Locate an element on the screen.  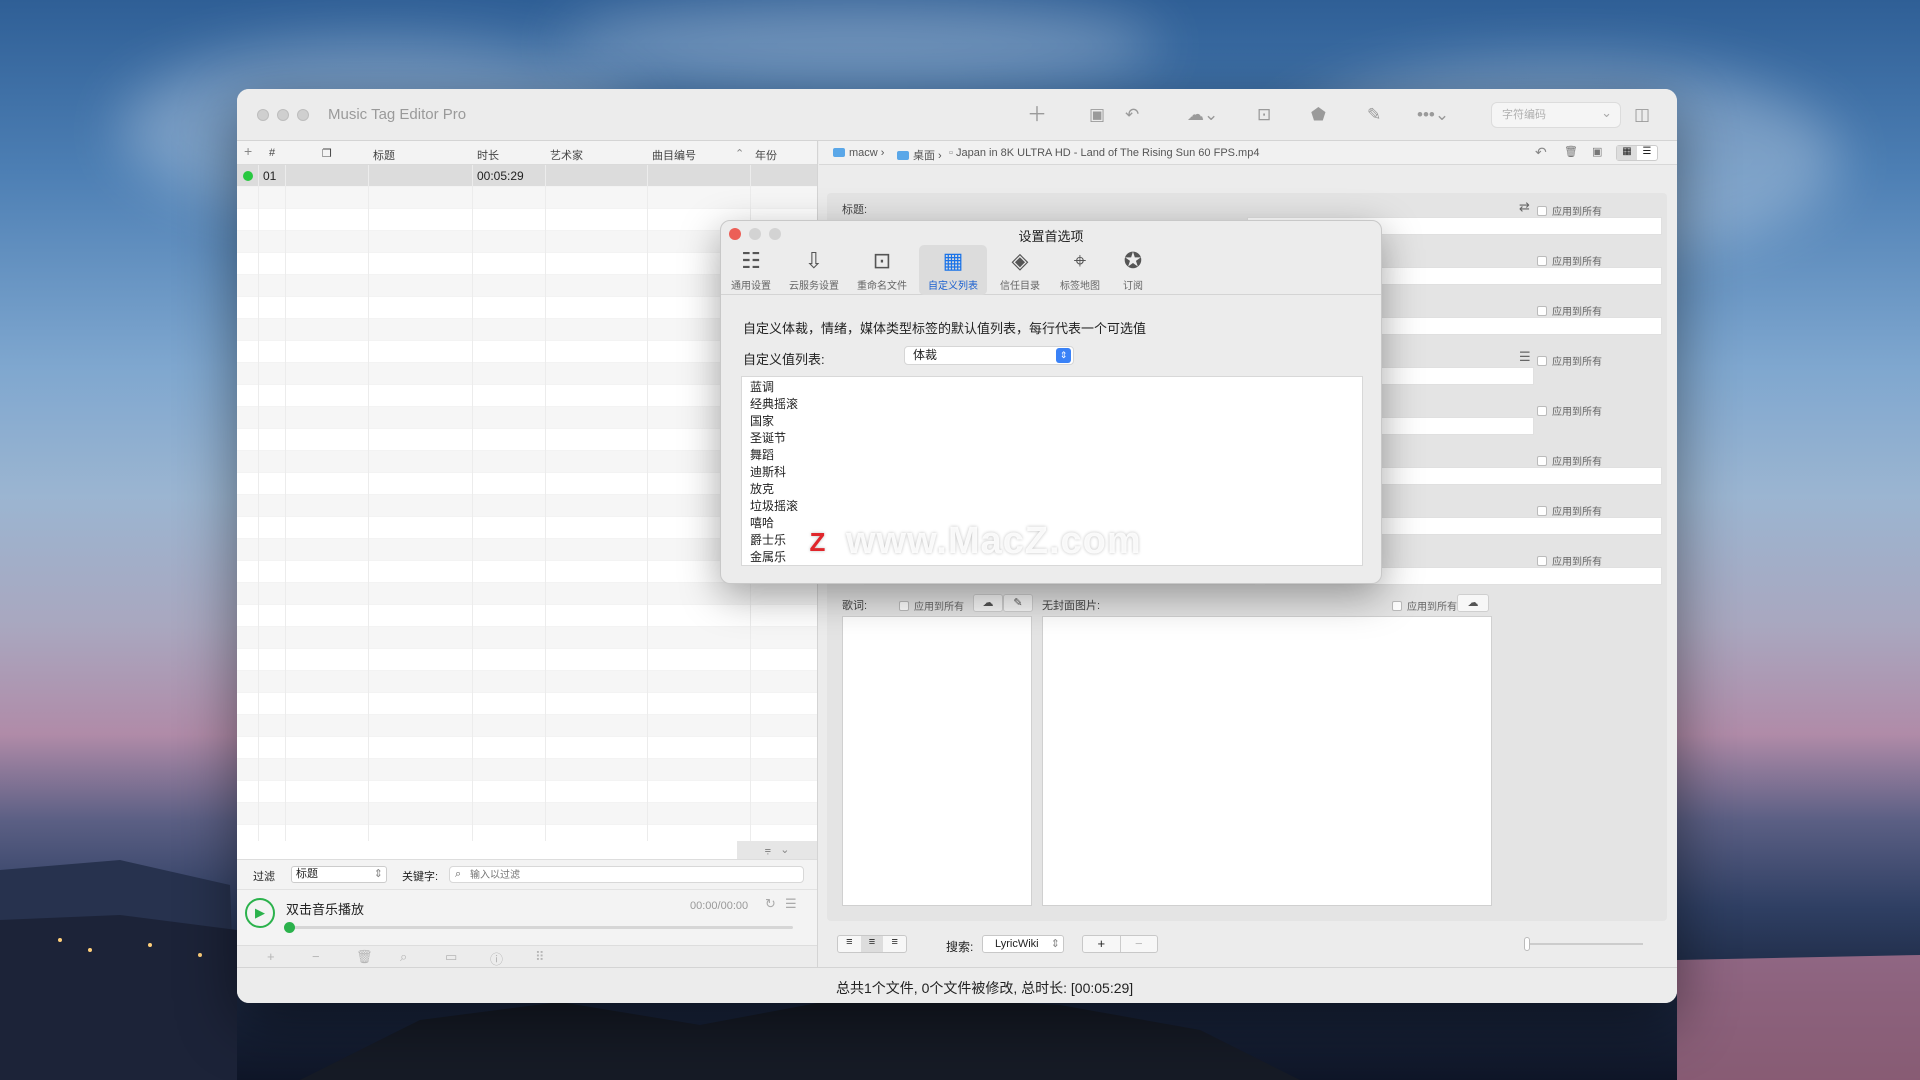
lyrics-edit-button: ✎ is located at coordinates (1018, 603).